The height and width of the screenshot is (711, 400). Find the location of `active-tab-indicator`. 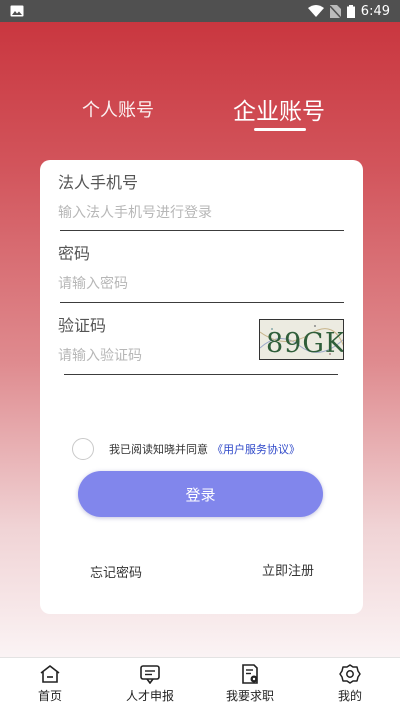

active-tab-indicator is located at coordinates (280, 129).